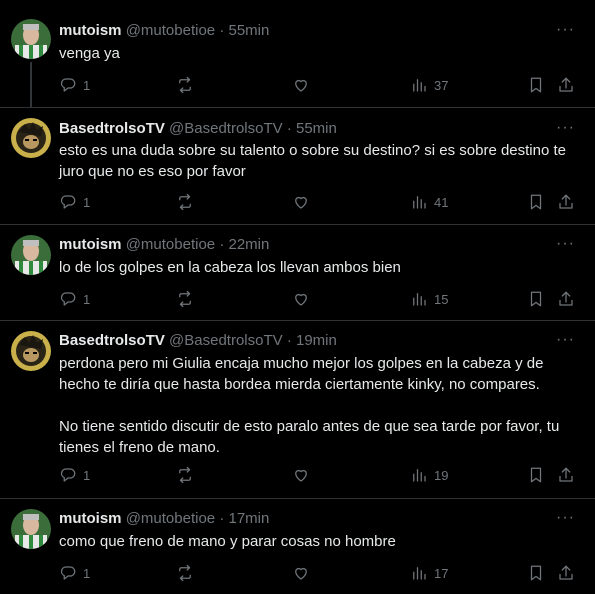  What do you see at coordinates (441, 299) in the screenshot?
I see `view-count: 15` at bounding box center [441, 299].